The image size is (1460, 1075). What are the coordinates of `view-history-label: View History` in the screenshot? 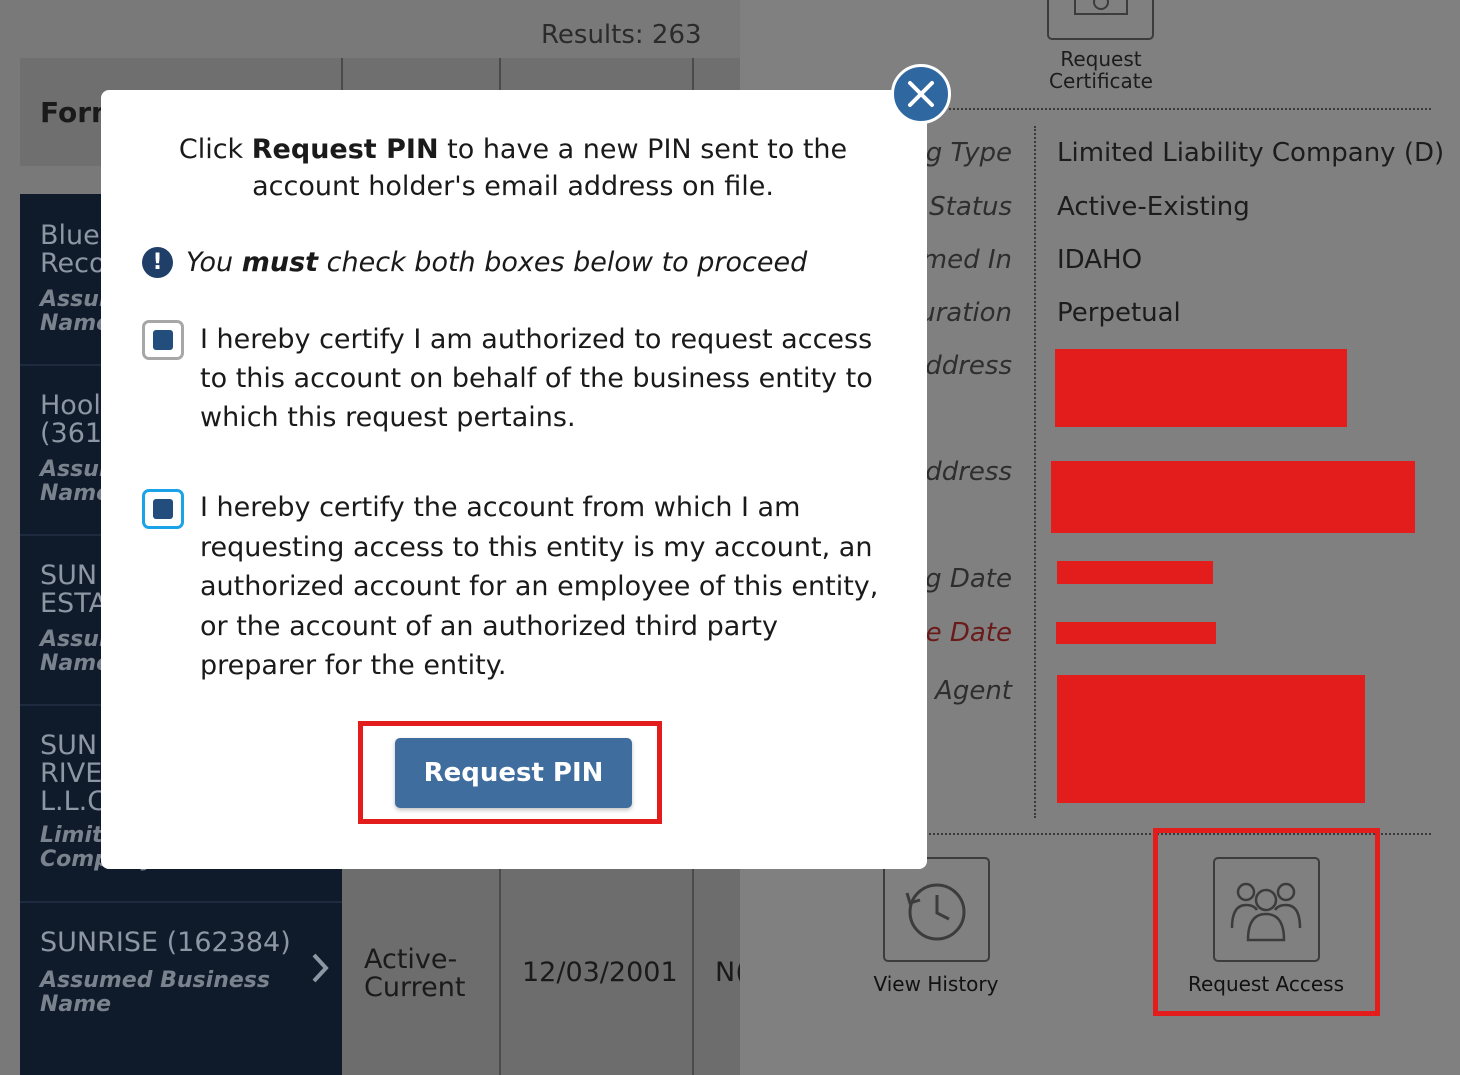 It's located at (936, 984).